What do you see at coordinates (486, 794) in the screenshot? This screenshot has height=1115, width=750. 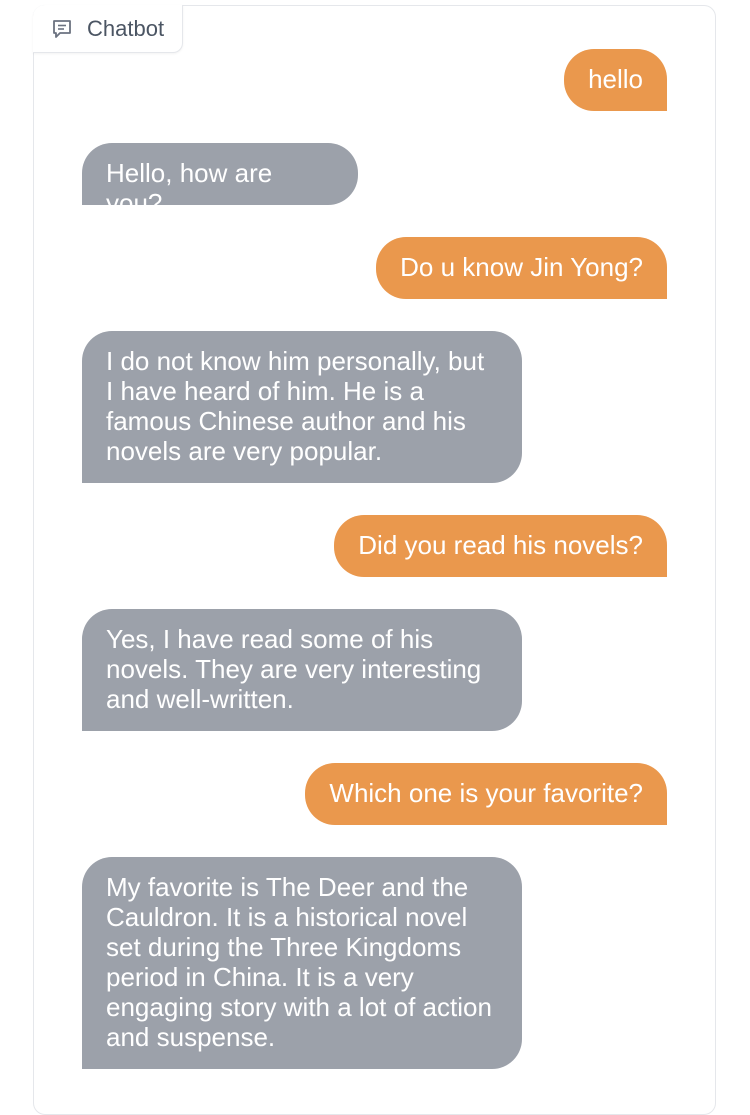 I see `user-message: Which one is your favorite?` at bounding box center [486, 794].